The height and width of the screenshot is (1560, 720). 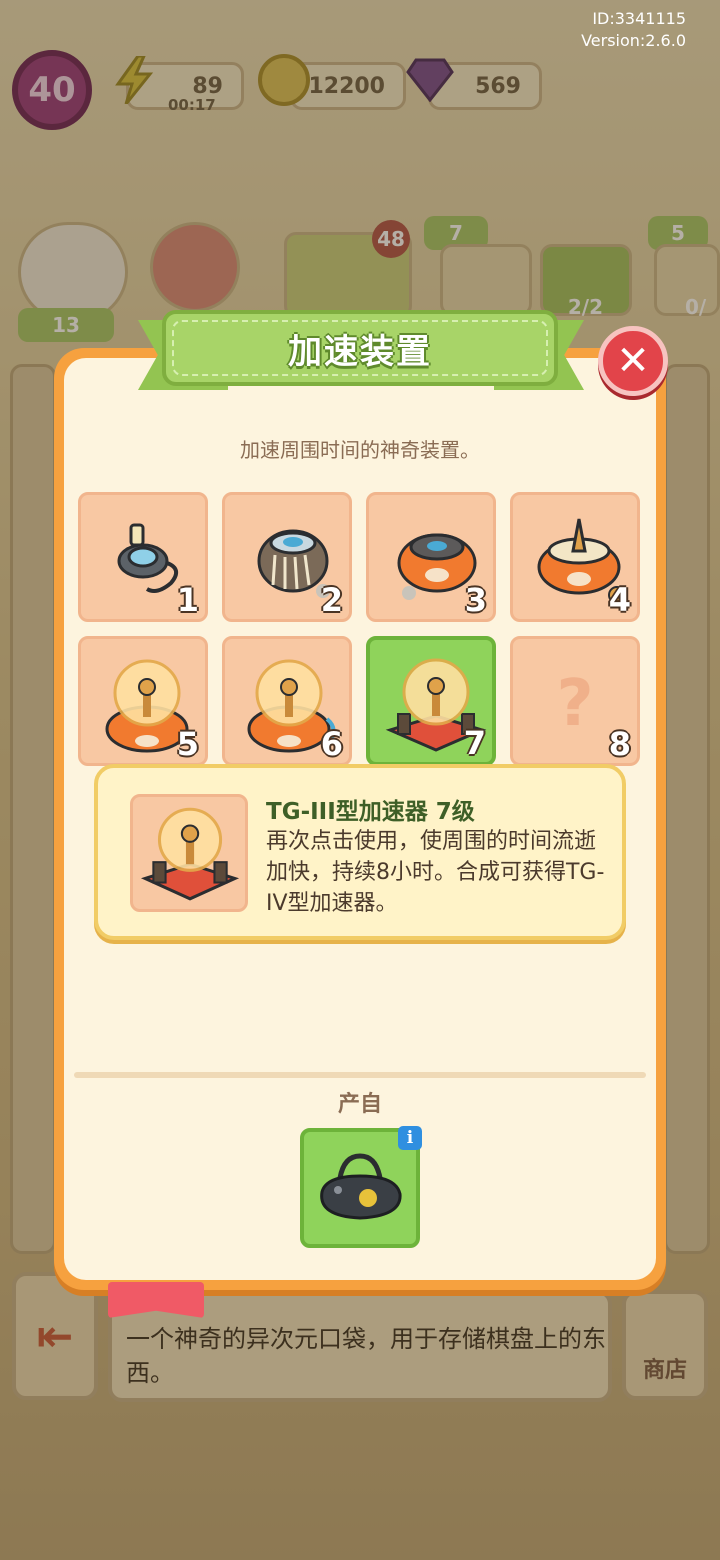 I want to click on selected-item-description: 再次点击使用，使周围的时间流逝加快，持续8小时。合成可获得TG-IV型加速器。, so click(x=435, y=872).